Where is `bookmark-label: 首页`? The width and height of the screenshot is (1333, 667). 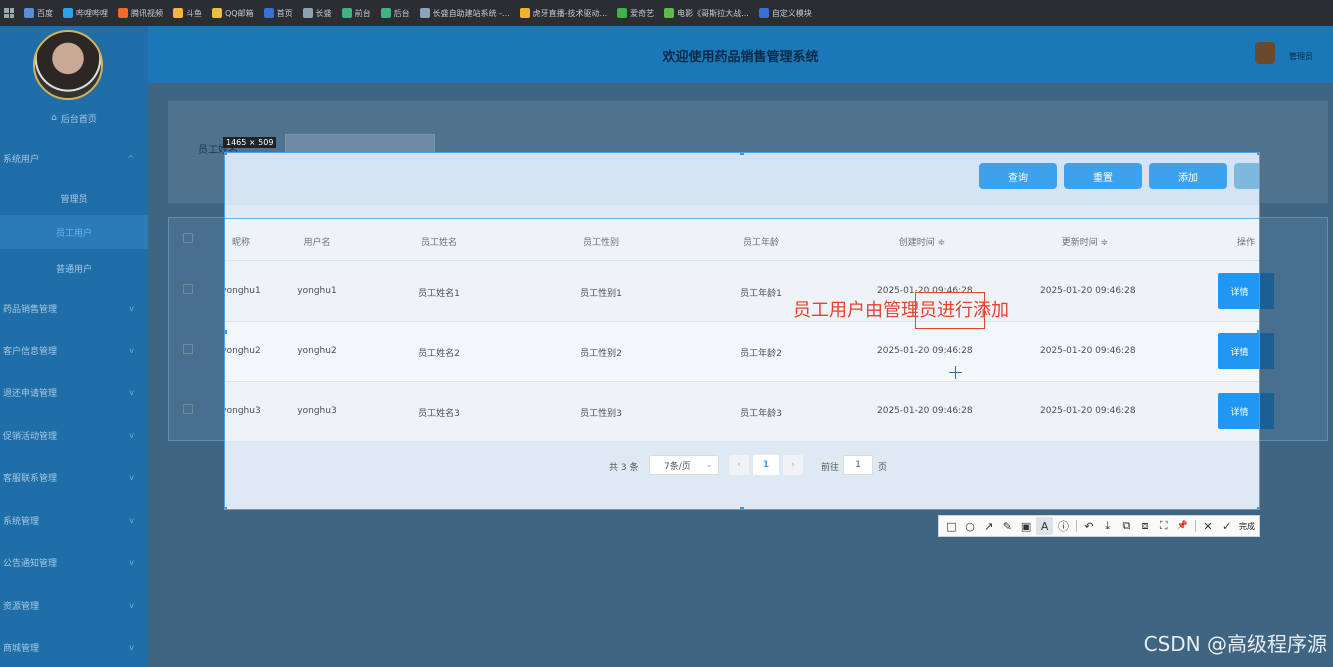
bookmark-label: 首页 is located at coordinates (284, 13).